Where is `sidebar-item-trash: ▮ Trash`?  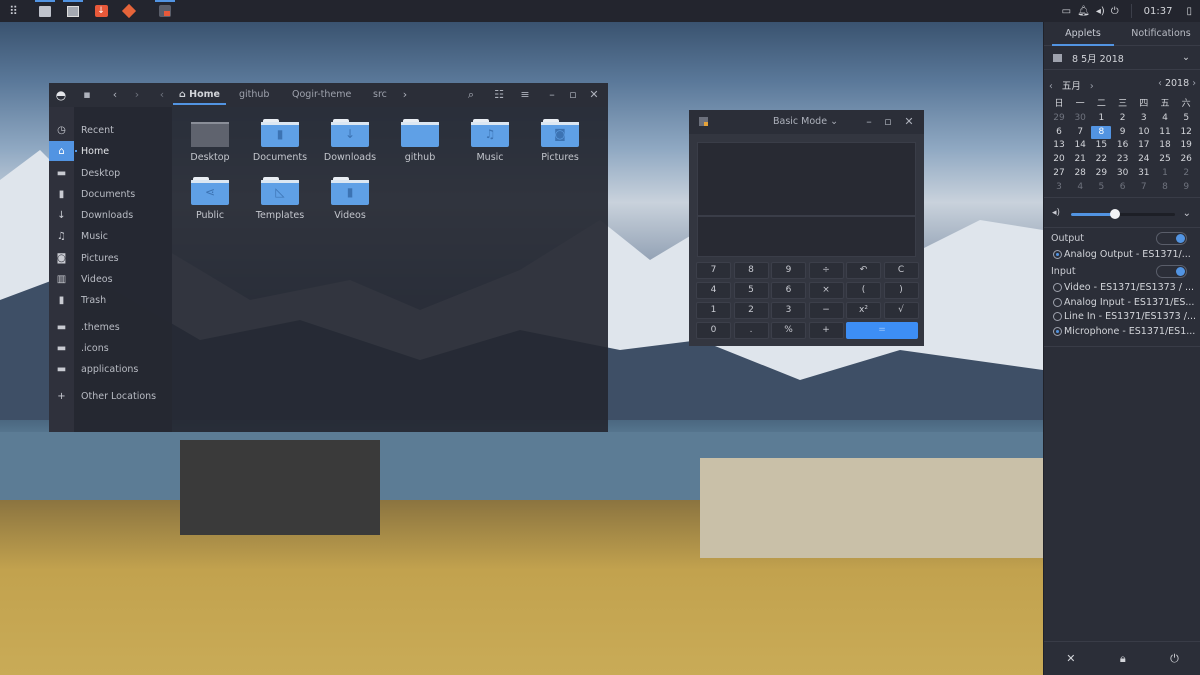 sidebar-item-trash: ▮ Trash is located at coordinates (110, 300).